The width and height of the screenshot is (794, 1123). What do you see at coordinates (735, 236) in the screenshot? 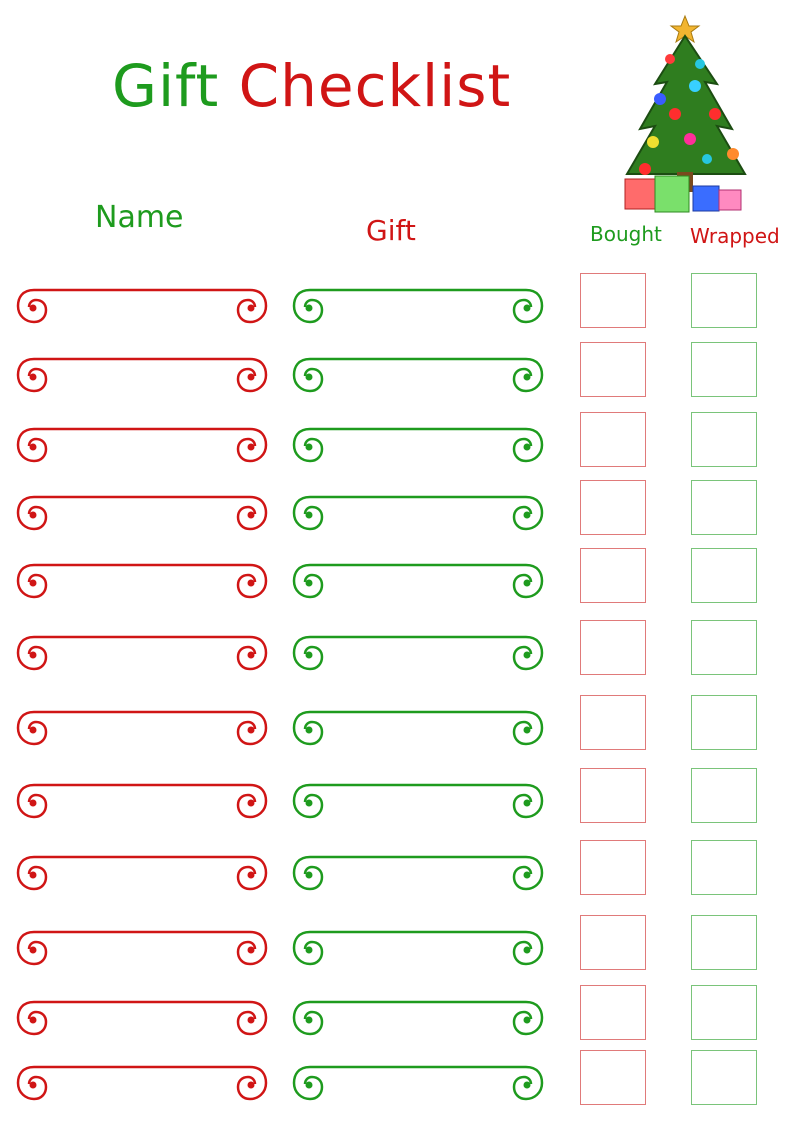
I see `column-header-wrapped: Wrapped` at bounding box center [735, 236].